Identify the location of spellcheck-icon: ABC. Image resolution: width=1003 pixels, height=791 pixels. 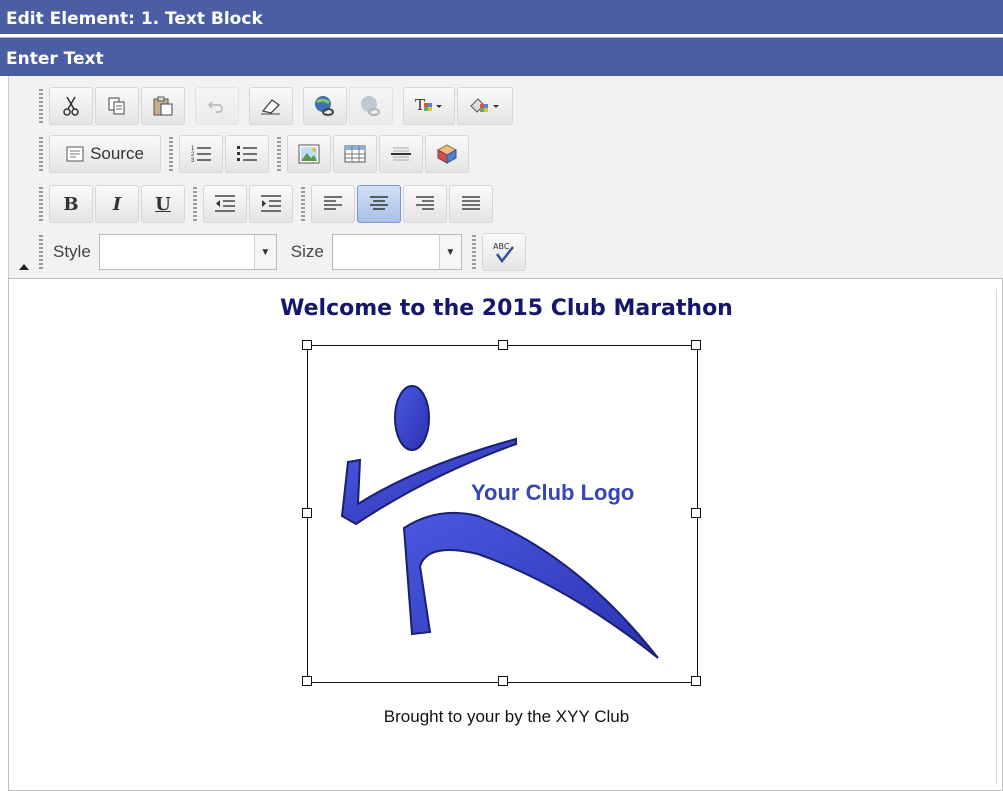
(503, 253).